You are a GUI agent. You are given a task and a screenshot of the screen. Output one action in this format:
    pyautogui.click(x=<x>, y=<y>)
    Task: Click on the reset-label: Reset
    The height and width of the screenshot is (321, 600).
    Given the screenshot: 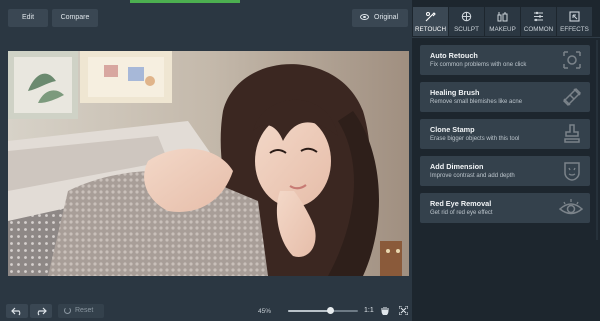 What is the action you would take?
    pyautogui.click(x=84, y=310)
    